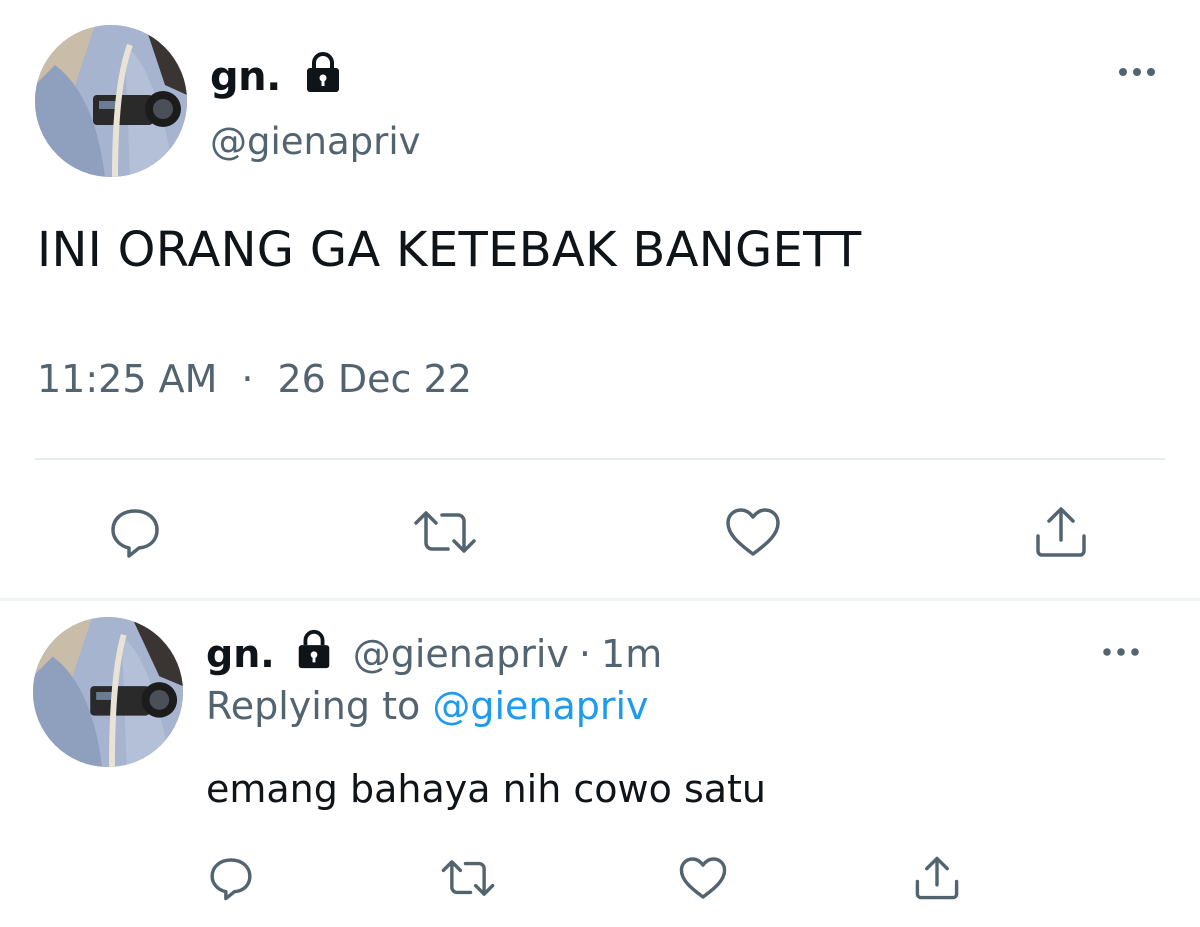 This screenshot has width=1200, height=927. What do you see at coordinates (449, 250) in the screenshot?
I see `tweet-text: INI ORANG GA KETEBAK BANGETT` at bounding box center [449, 250].